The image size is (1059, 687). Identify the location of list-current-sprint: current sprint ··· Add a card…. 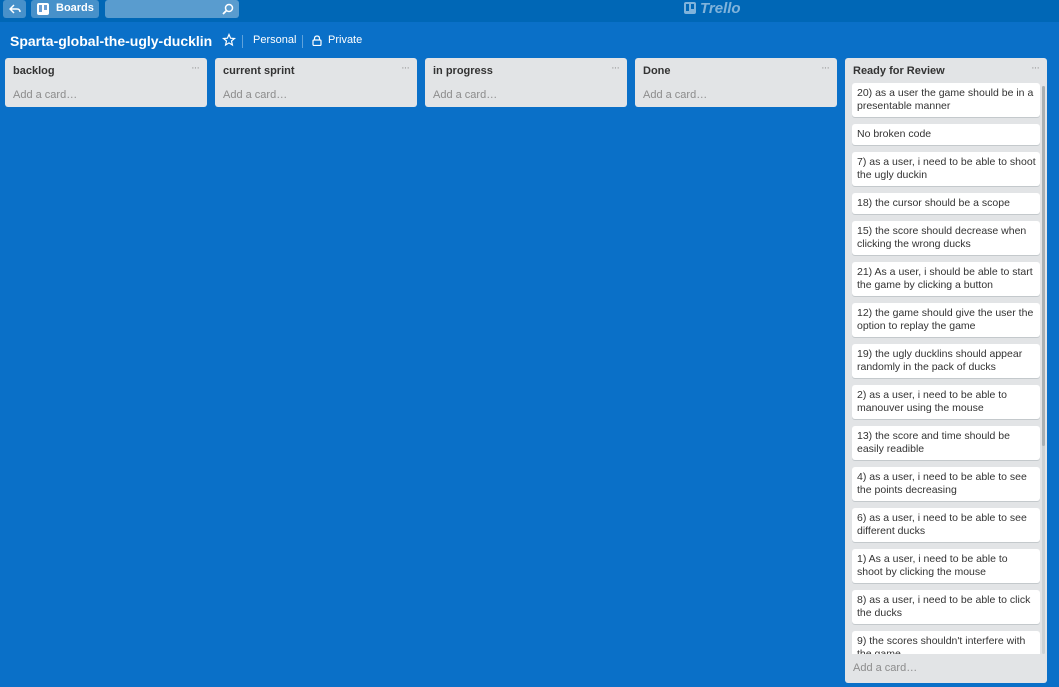
(316, 82).